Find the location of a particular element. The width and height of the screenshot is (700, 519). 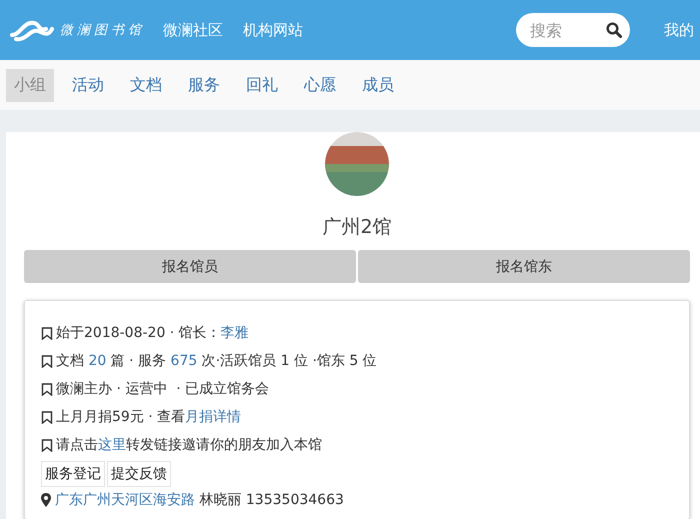

nav-link: 机构网站 is located at coordinates (273, 30).